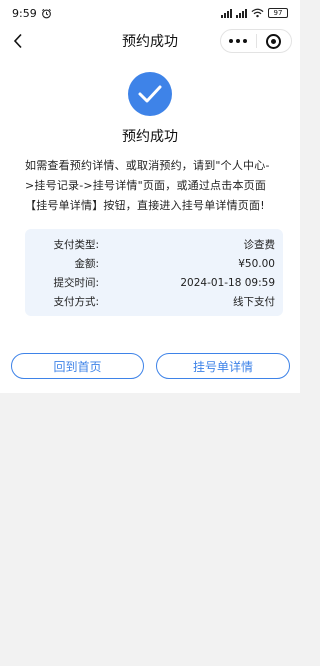 The width and height of the screenshot is (320, 666). What do you see at coordinates (76, 245) in the screenshot?
I see `info-label: 支付类型:` at bounding box center [76, 245].